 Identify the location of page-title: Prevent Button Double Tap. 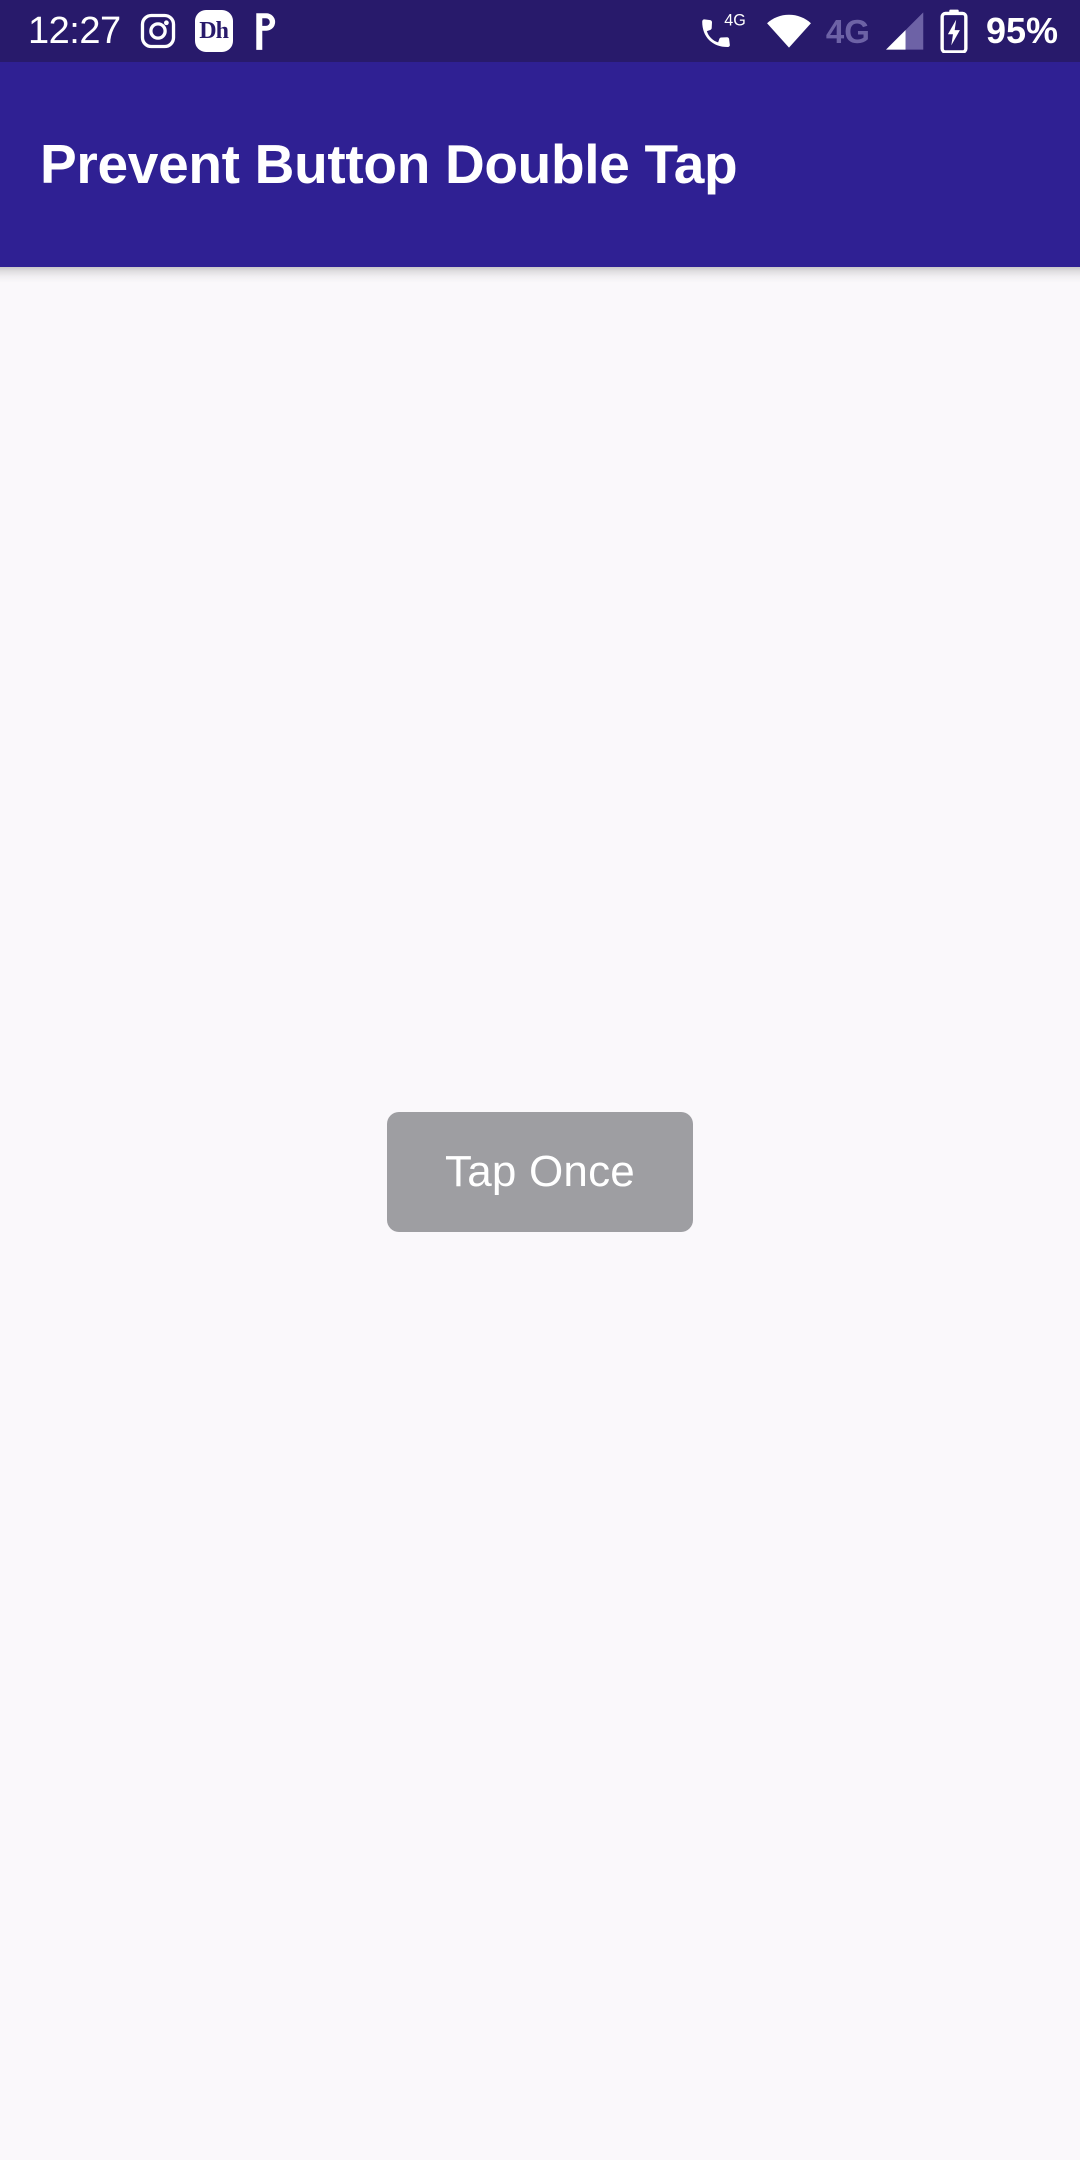
(389, 164).